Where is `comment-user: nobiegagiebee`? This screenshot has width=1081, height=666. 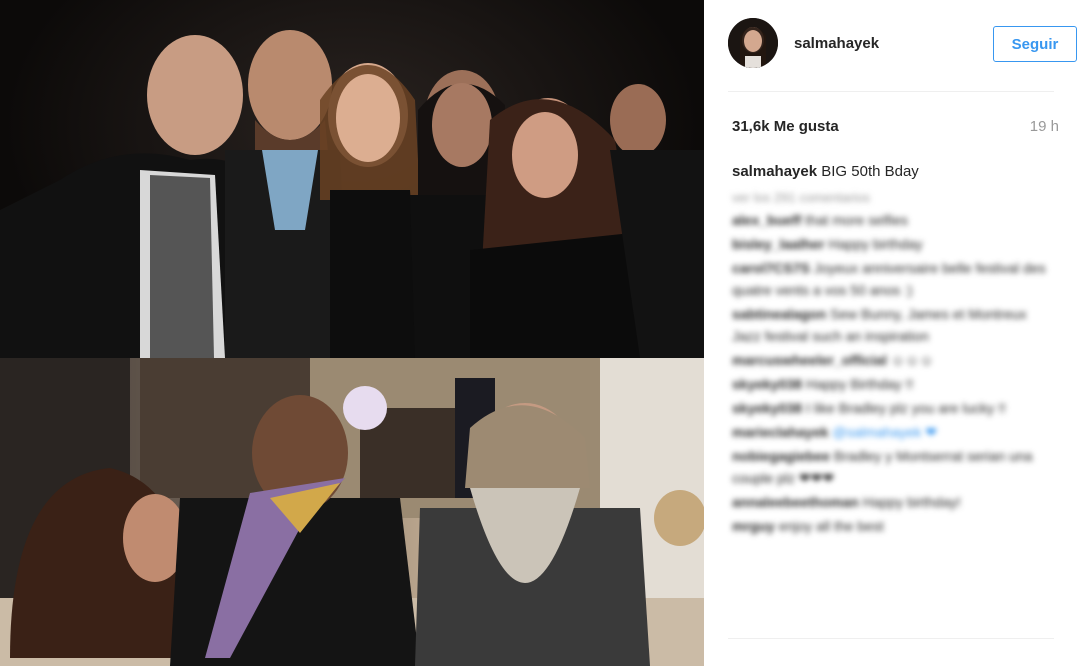 comment-user: nobiegagiebee is located at coordinates (781, 456).